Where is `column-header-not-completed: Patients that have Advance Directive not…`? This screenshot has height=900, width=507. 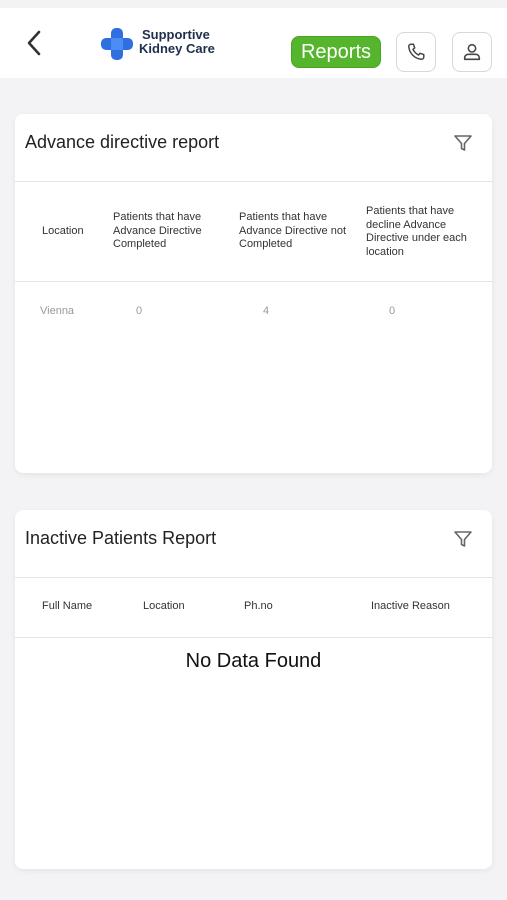 column-header-not-completed: Patients that have Advance Directive not… is located at coordinates (292, 230).